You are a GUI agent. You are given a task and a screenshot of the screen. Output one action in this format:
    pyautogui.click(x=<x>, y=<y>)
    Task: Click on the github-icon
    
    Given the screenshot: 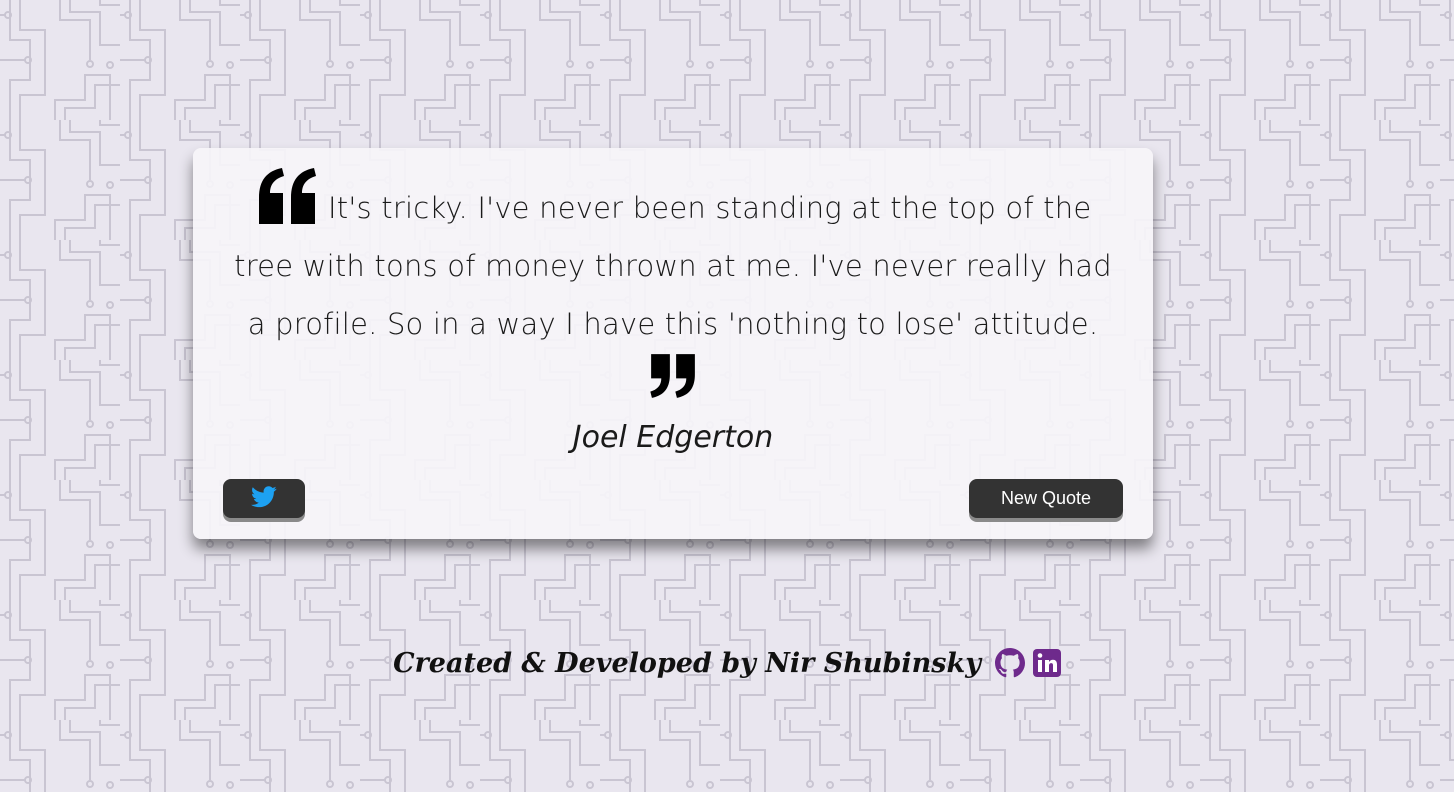 What is the action you would take?
    pyautogui.click(x=1009, y=663)
    